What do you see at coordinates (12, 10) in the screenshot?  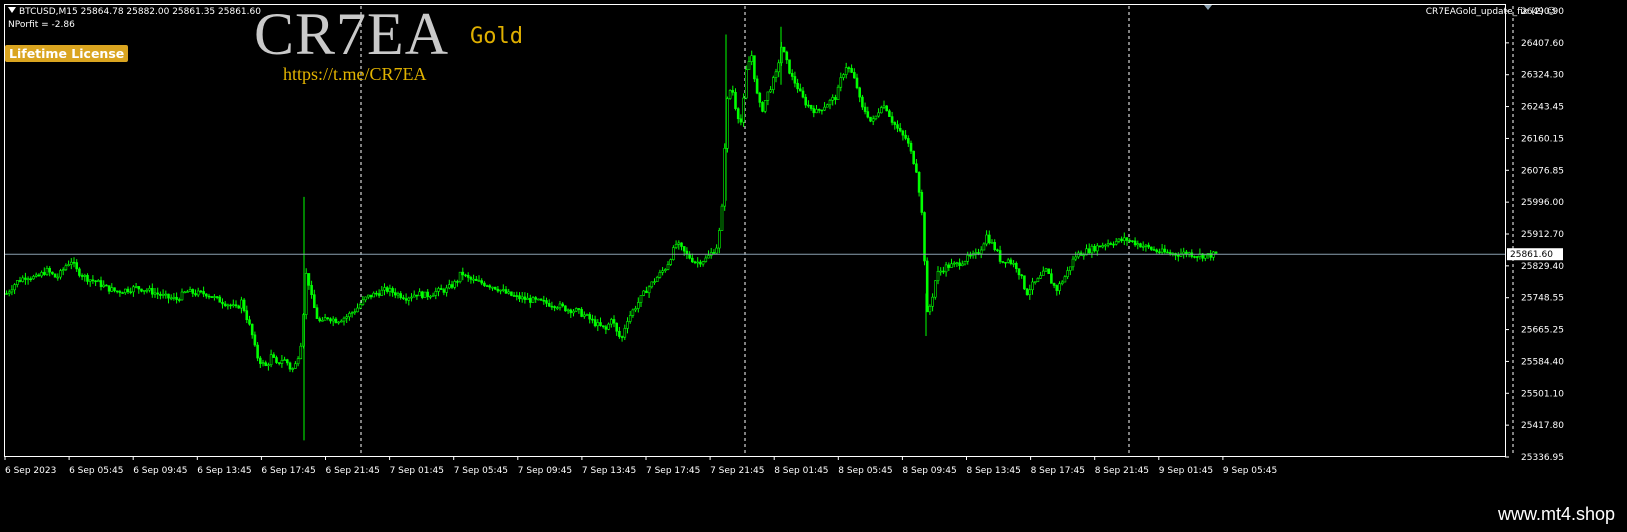 I see `collapse-triangle-icon` at bounding box center [12, 10].